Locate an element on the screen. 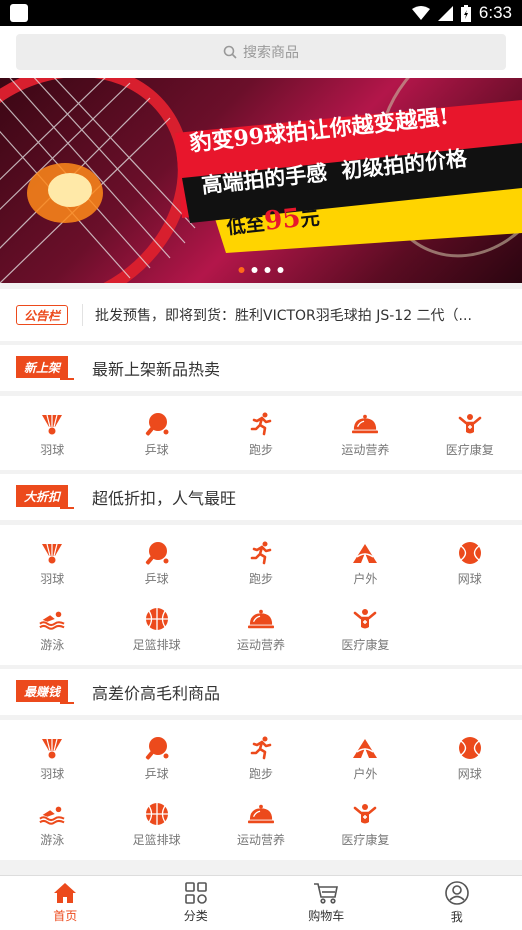 The width and height of the screenshot is (522, 930). section-title: 高差价高毛利商品 is located at coordinates (156, 693).